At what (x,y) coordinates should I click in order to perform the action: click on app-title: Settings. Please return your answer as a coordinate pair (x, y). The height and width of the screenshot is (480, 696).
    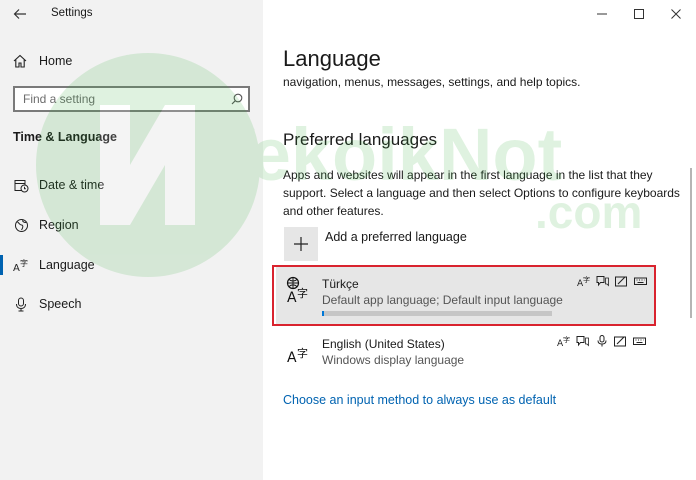
    Looking at the image, I should click on (72, 13).